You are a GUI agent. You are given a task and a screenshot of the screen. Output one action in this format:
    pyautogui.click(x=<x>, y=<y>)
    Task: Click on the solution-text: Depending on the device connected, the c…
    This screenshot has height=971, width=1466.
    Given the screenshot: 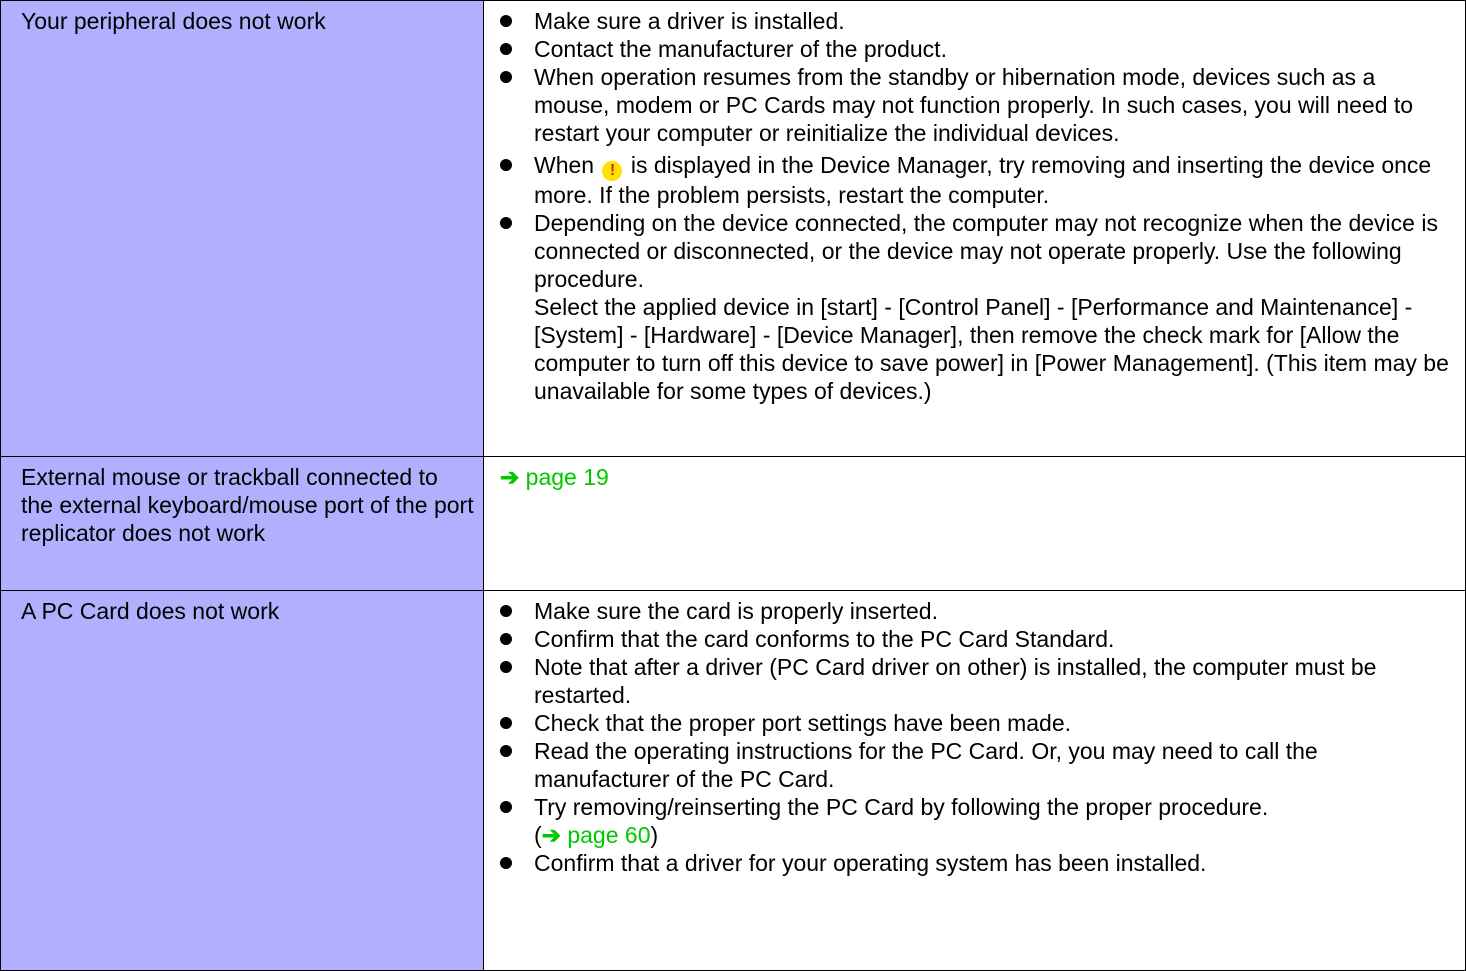 What is the action you would take?
    pyautogui.click(x=986, y=251)
    